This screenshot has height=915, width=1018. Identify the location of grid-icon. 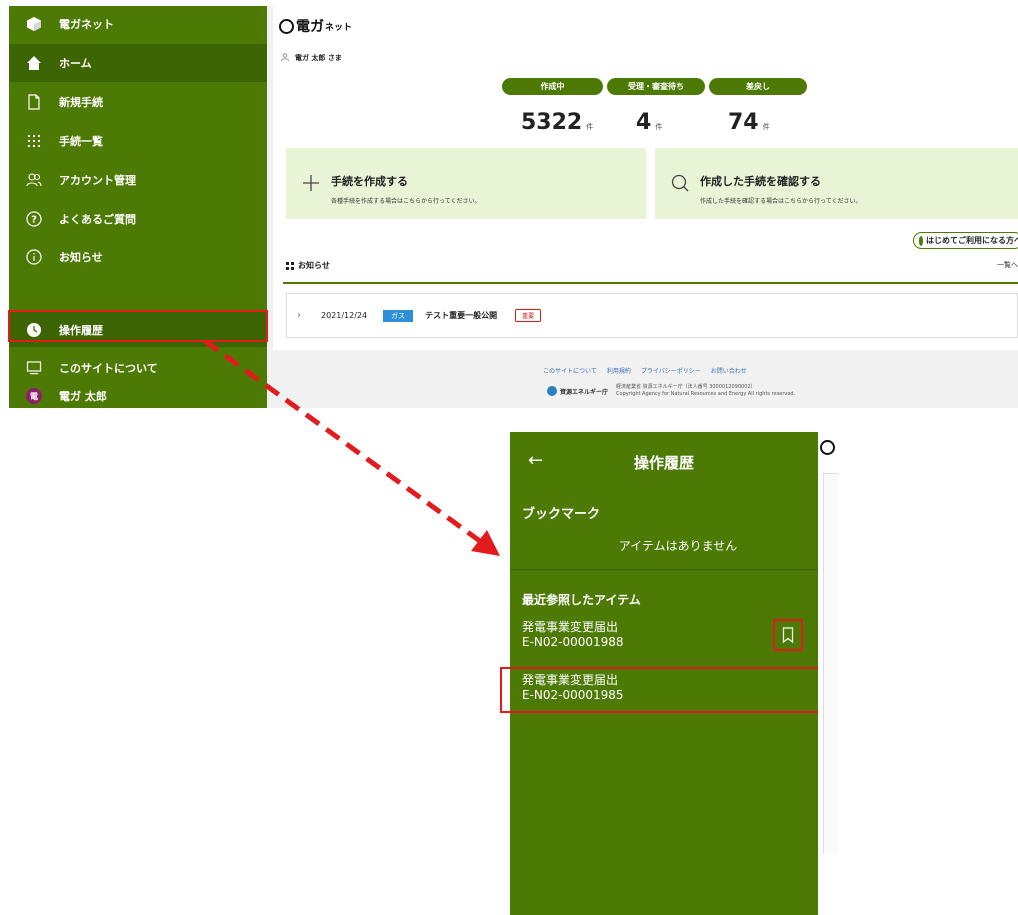
(290, 265).